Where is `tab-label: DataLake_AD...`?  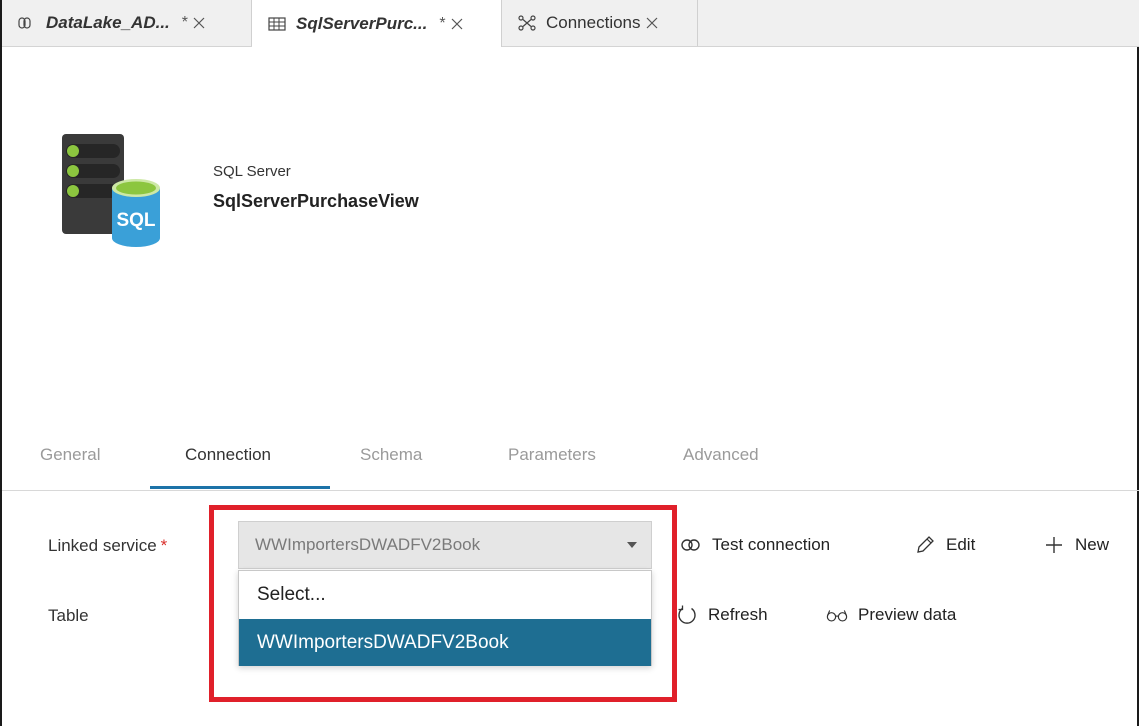 tab-label: DataLake_AD... is located at coordinates (108, 22).